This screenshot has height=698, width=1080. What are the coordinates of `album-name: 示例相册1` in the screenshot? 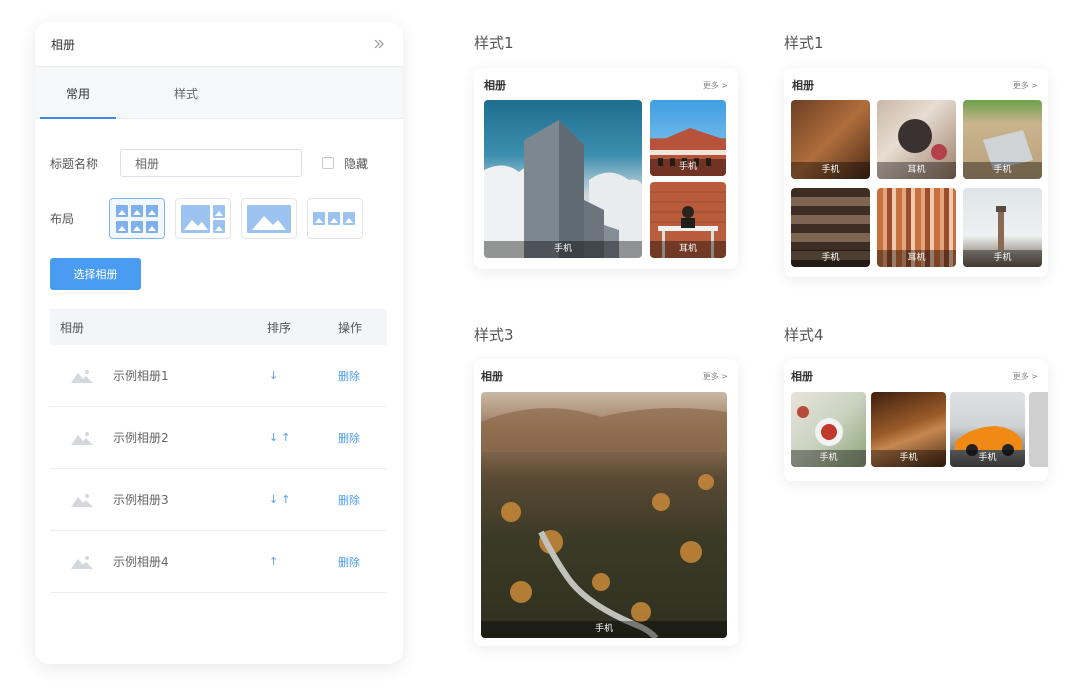 It's located at (141, 376).